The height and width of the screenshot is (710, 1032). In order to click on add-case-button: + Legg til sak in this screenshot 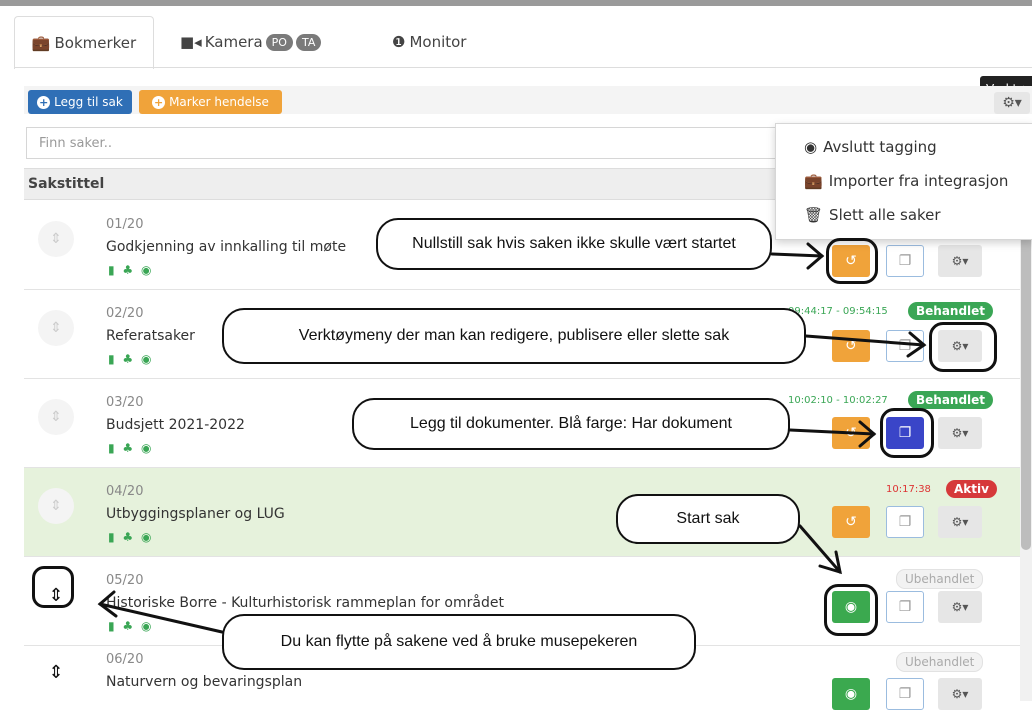, I will do `click(80, 102)`.